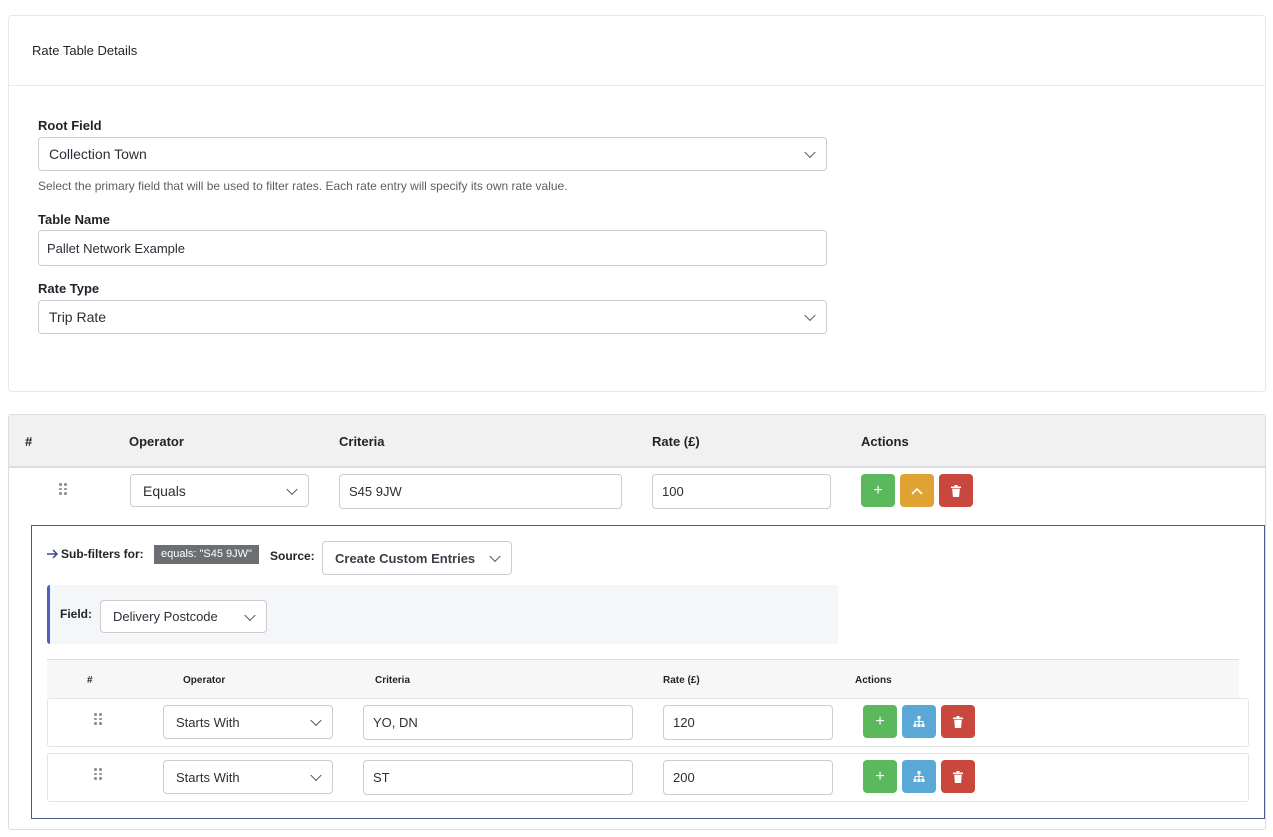  Describe the element at coordinates (69, 288) in the screenshot. I see `rate-type-label: Rate Type` at that location.